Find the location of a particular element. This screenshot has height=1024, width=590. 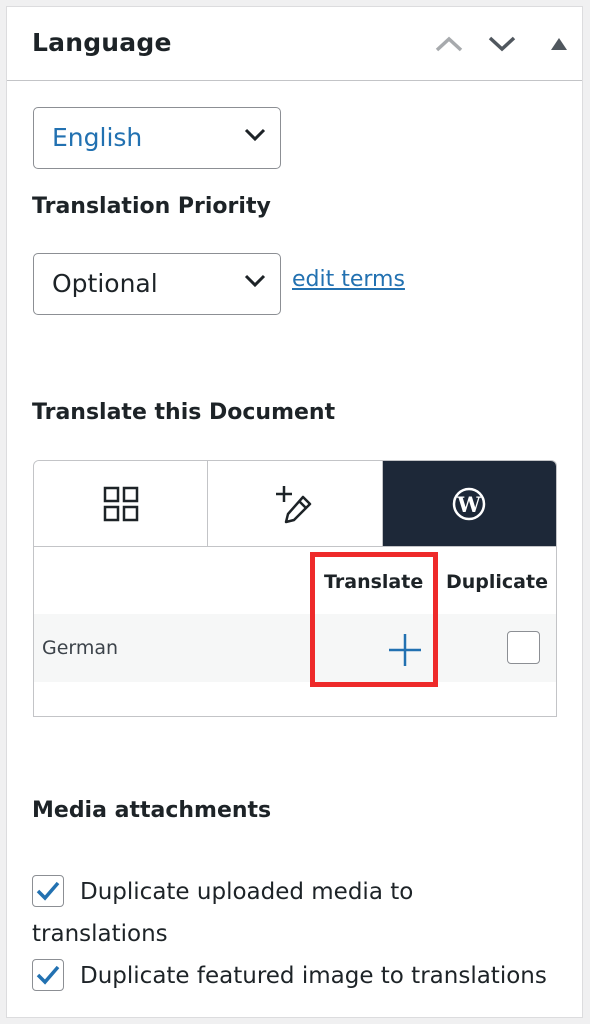

priority-select: Optional is located at coordinates (157, 284).